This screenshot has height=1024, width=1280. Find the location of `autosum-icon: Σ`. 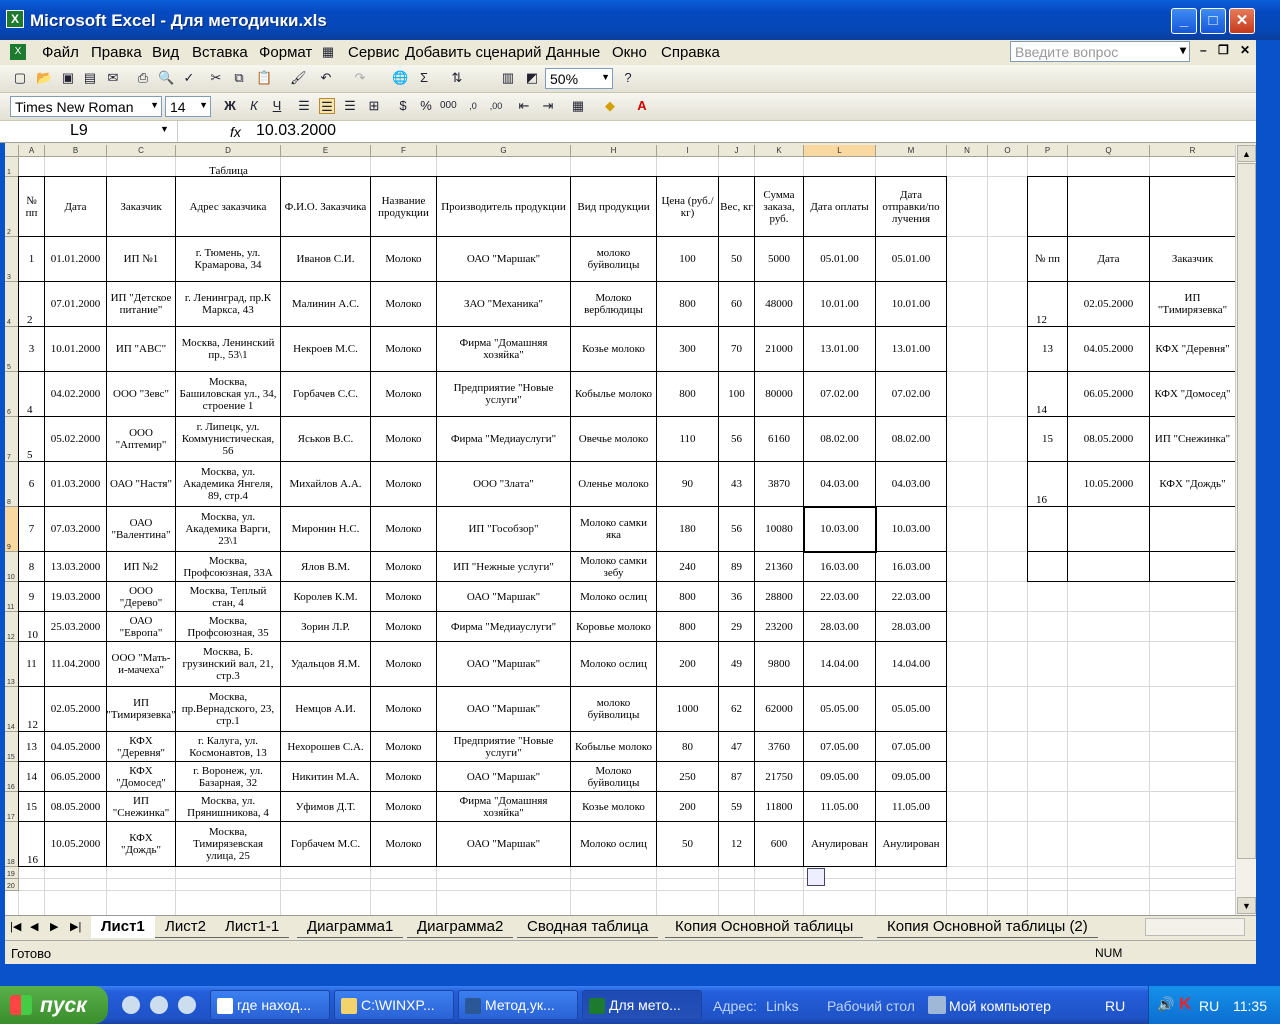

autosum-icon: Σ is located at coordinates (424, 78).